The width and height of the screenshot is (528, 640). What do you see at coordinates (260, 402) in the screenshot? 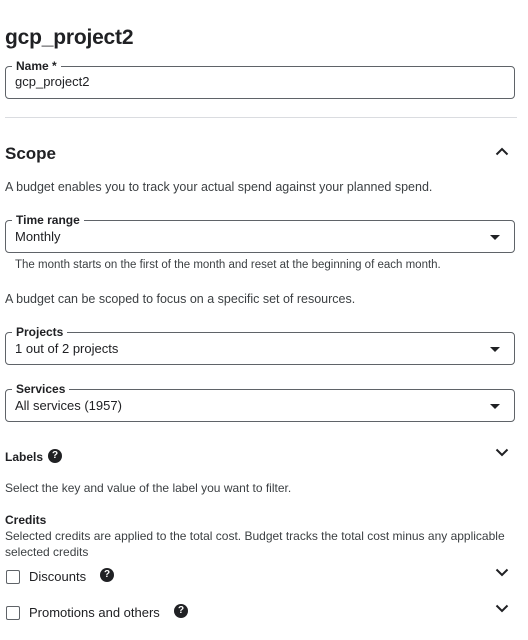
I see `services-select: Services All services (1957)` at bounding box center [260, 402].